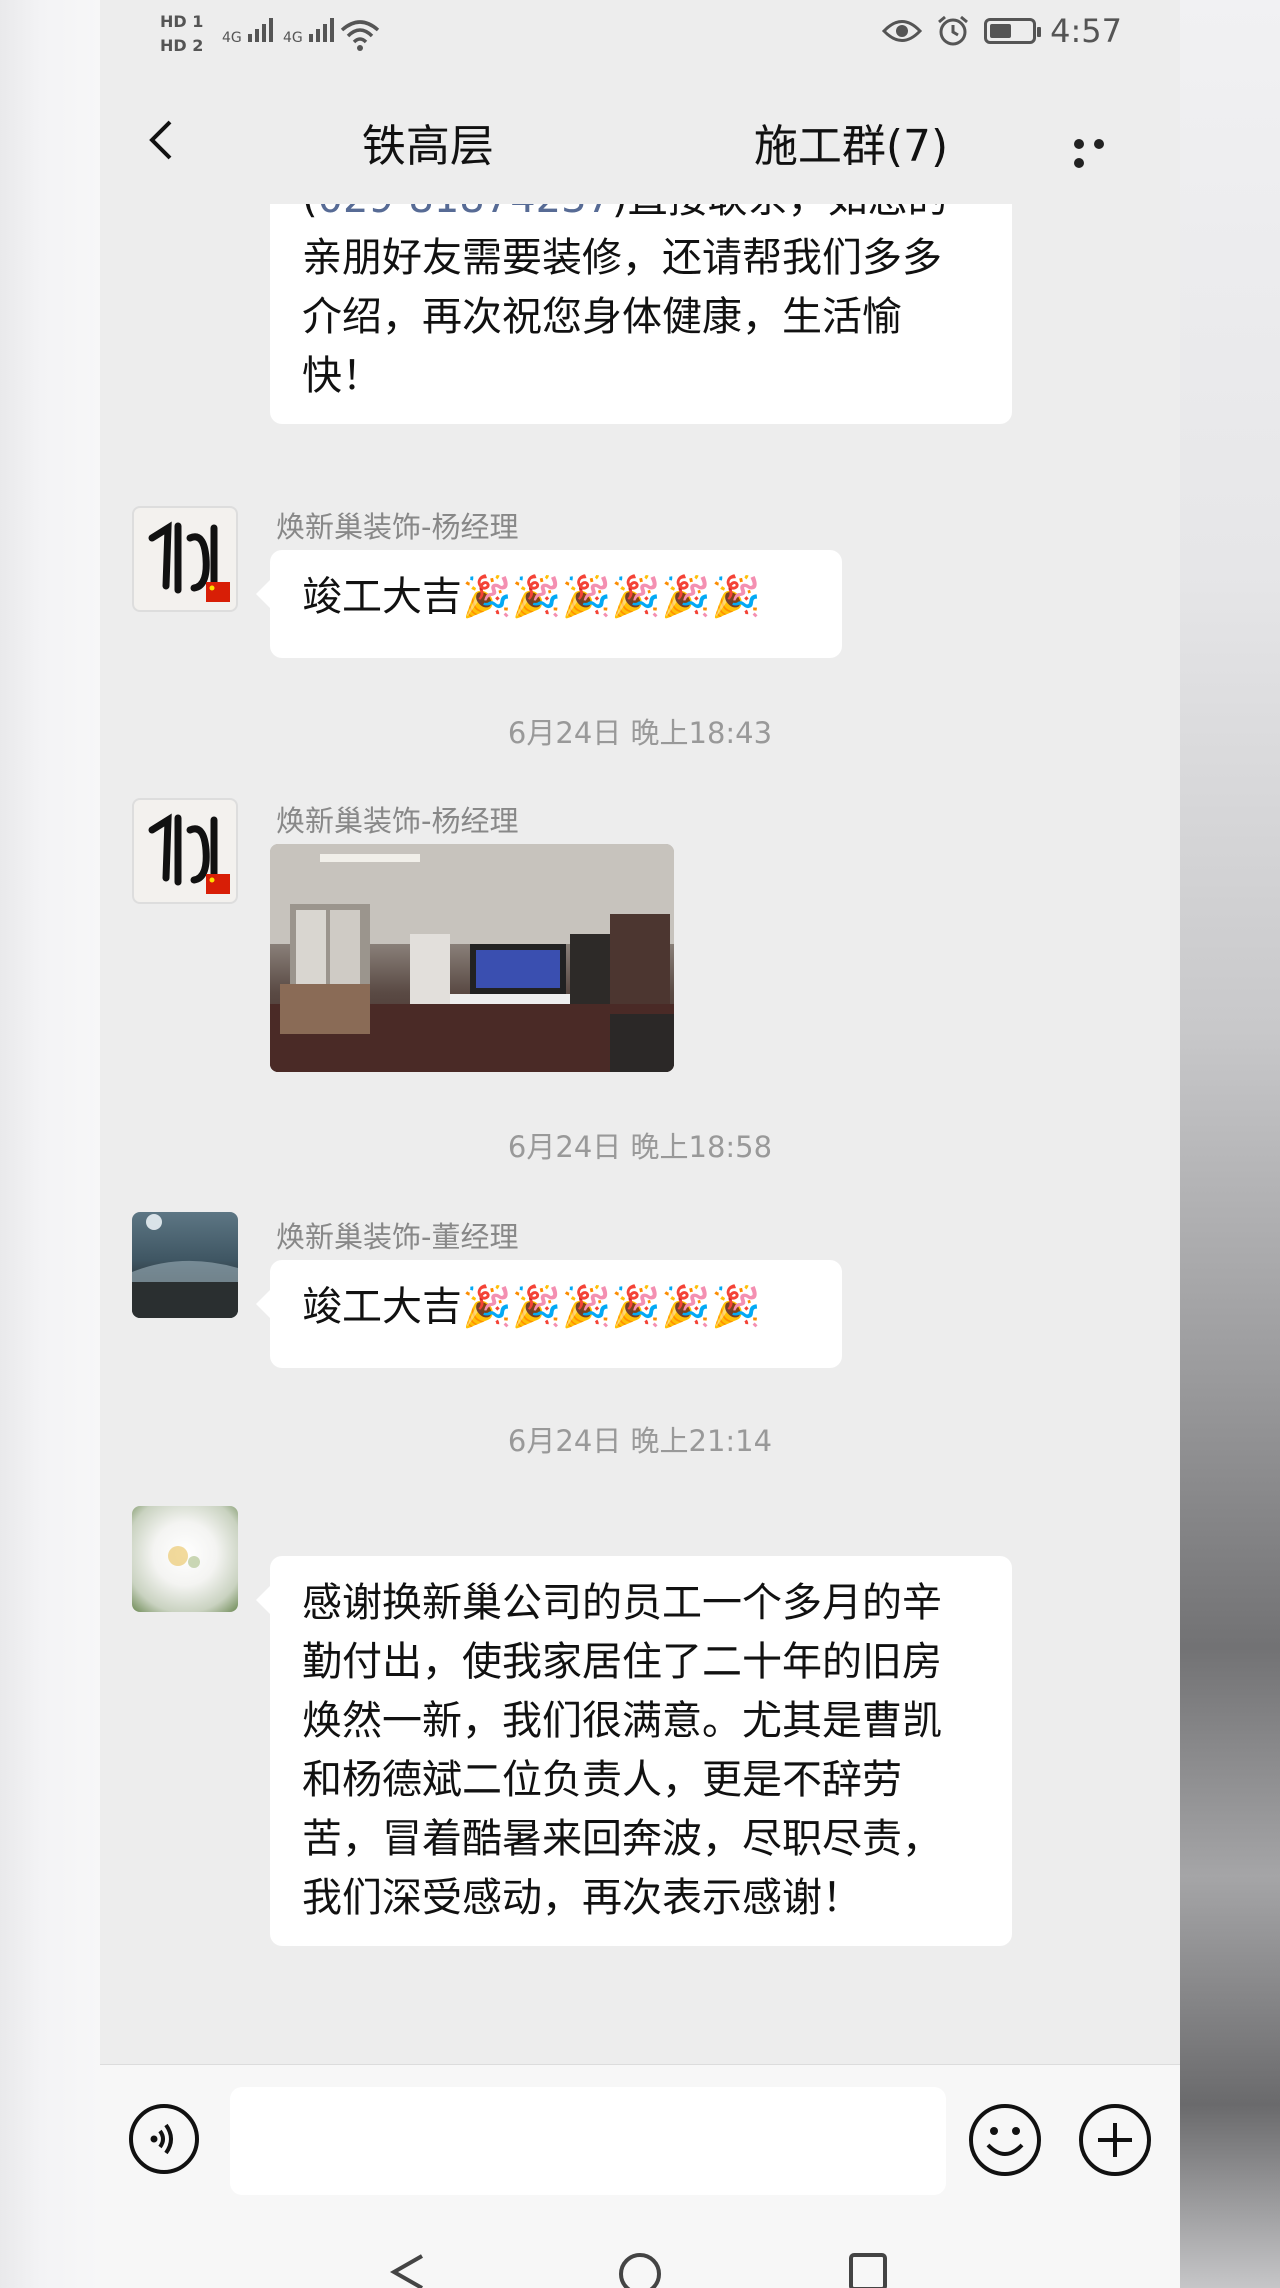  What do you see at coordinates (640, 1147) in the screenshot?
I see `timestamp: 6月24日 晚上18:58` at bounding box center [640, 1147].